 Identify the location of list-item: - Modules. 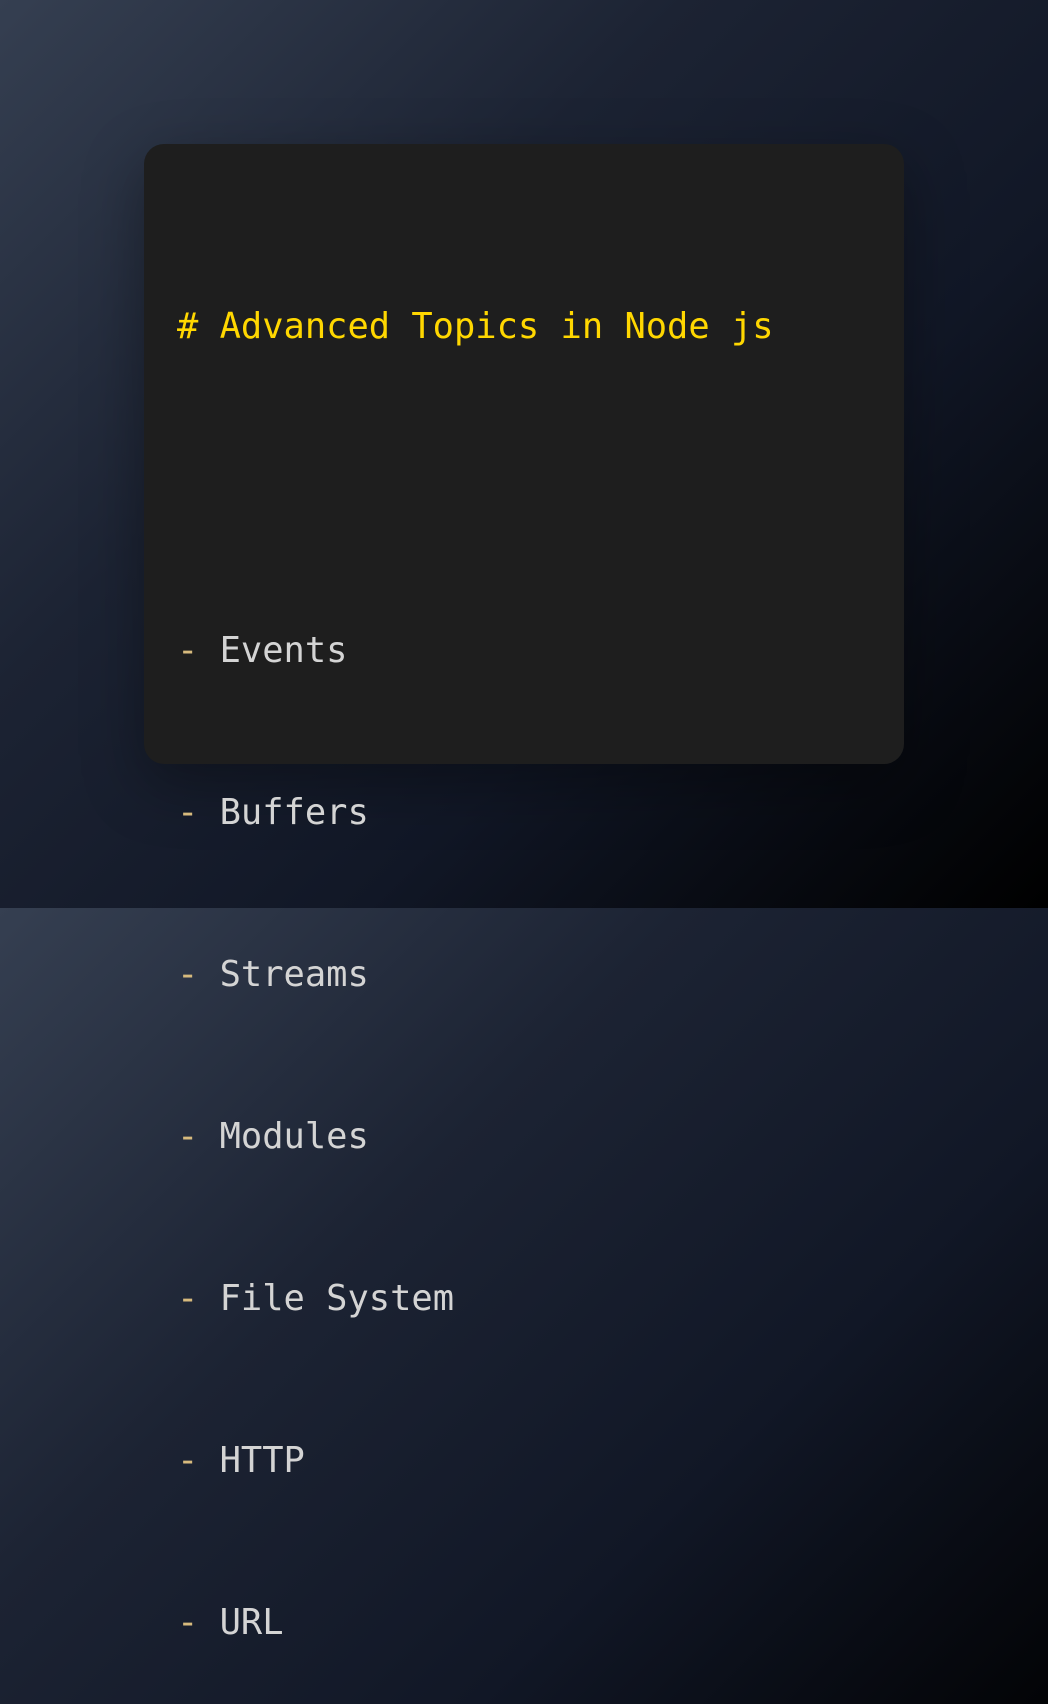
(475, 1137).